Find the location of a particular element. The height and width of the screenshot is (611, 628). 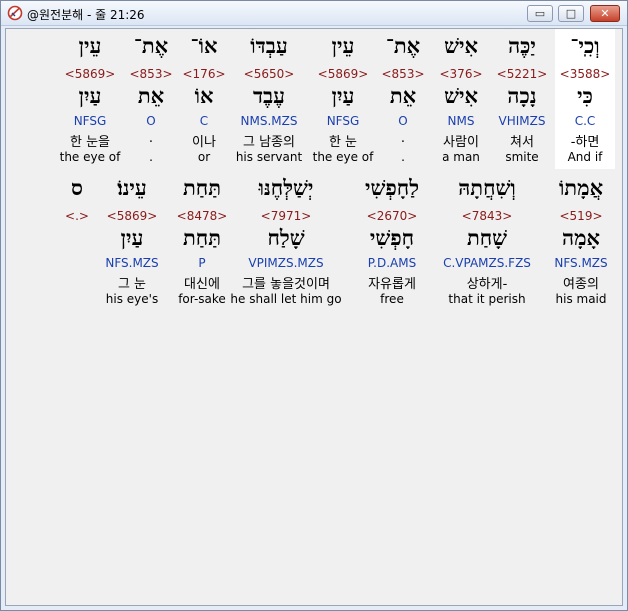

strong-number: <3588> is located at coordinates (585, 74).